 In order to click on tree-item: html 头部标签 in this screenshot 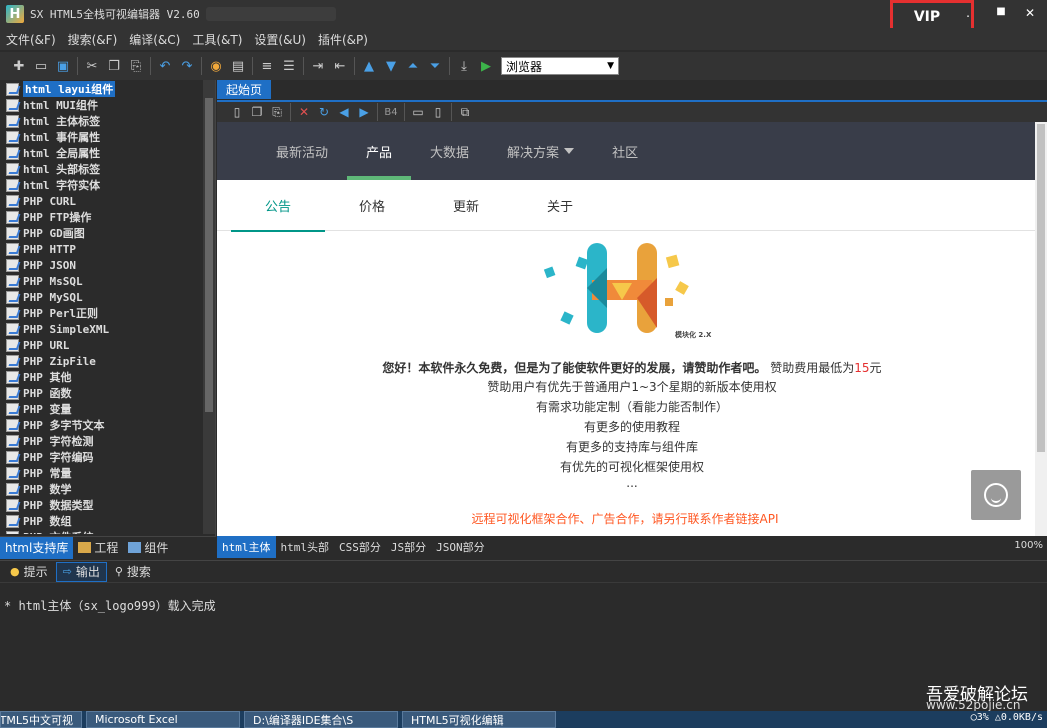, I will do `click(101, 169)`.